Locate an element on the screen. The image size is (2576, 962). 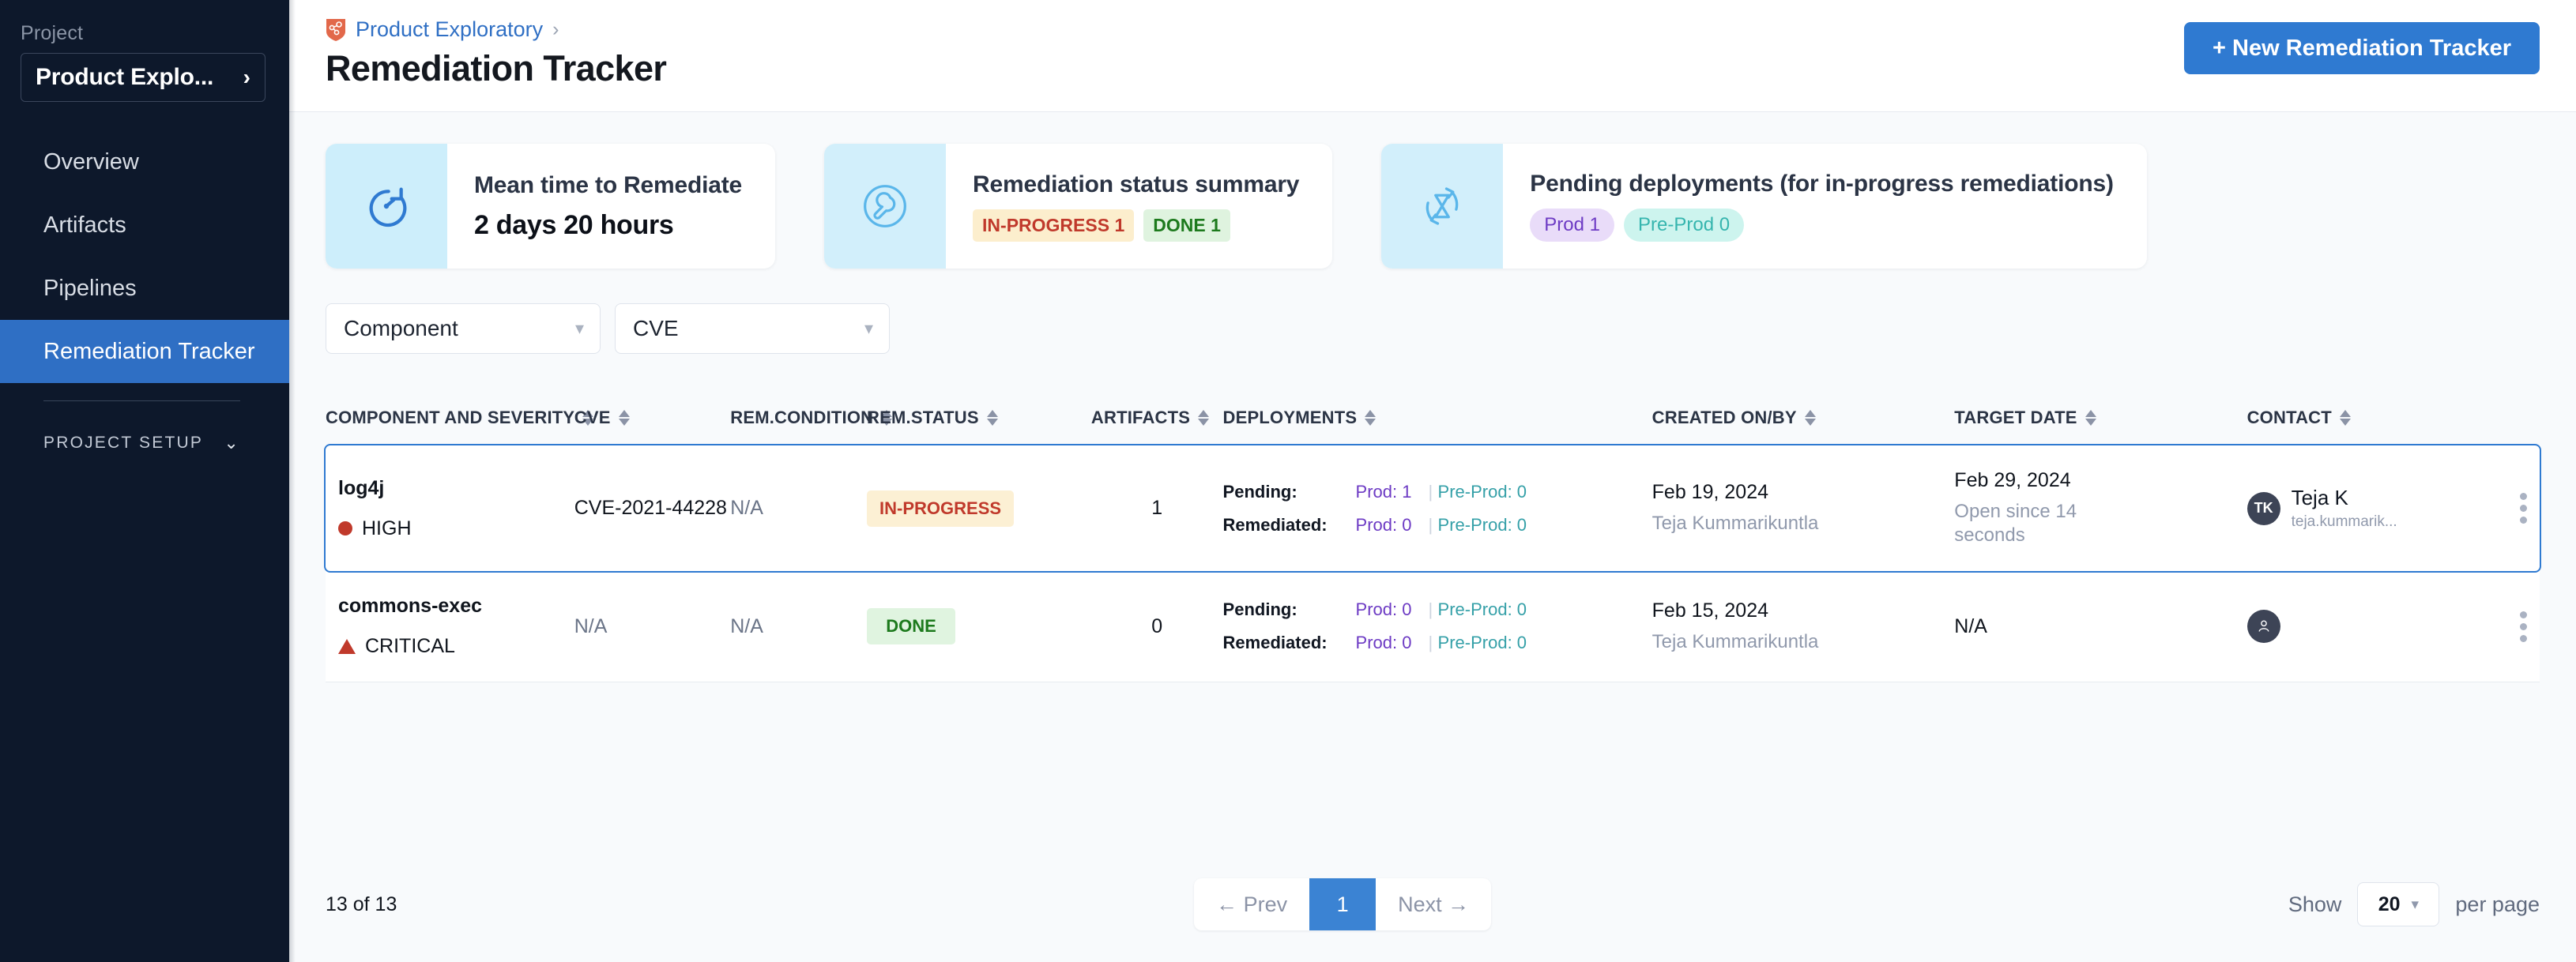
sidebar-project-setup-label: PROJECT SETUP is located at coordinates (123, 443).